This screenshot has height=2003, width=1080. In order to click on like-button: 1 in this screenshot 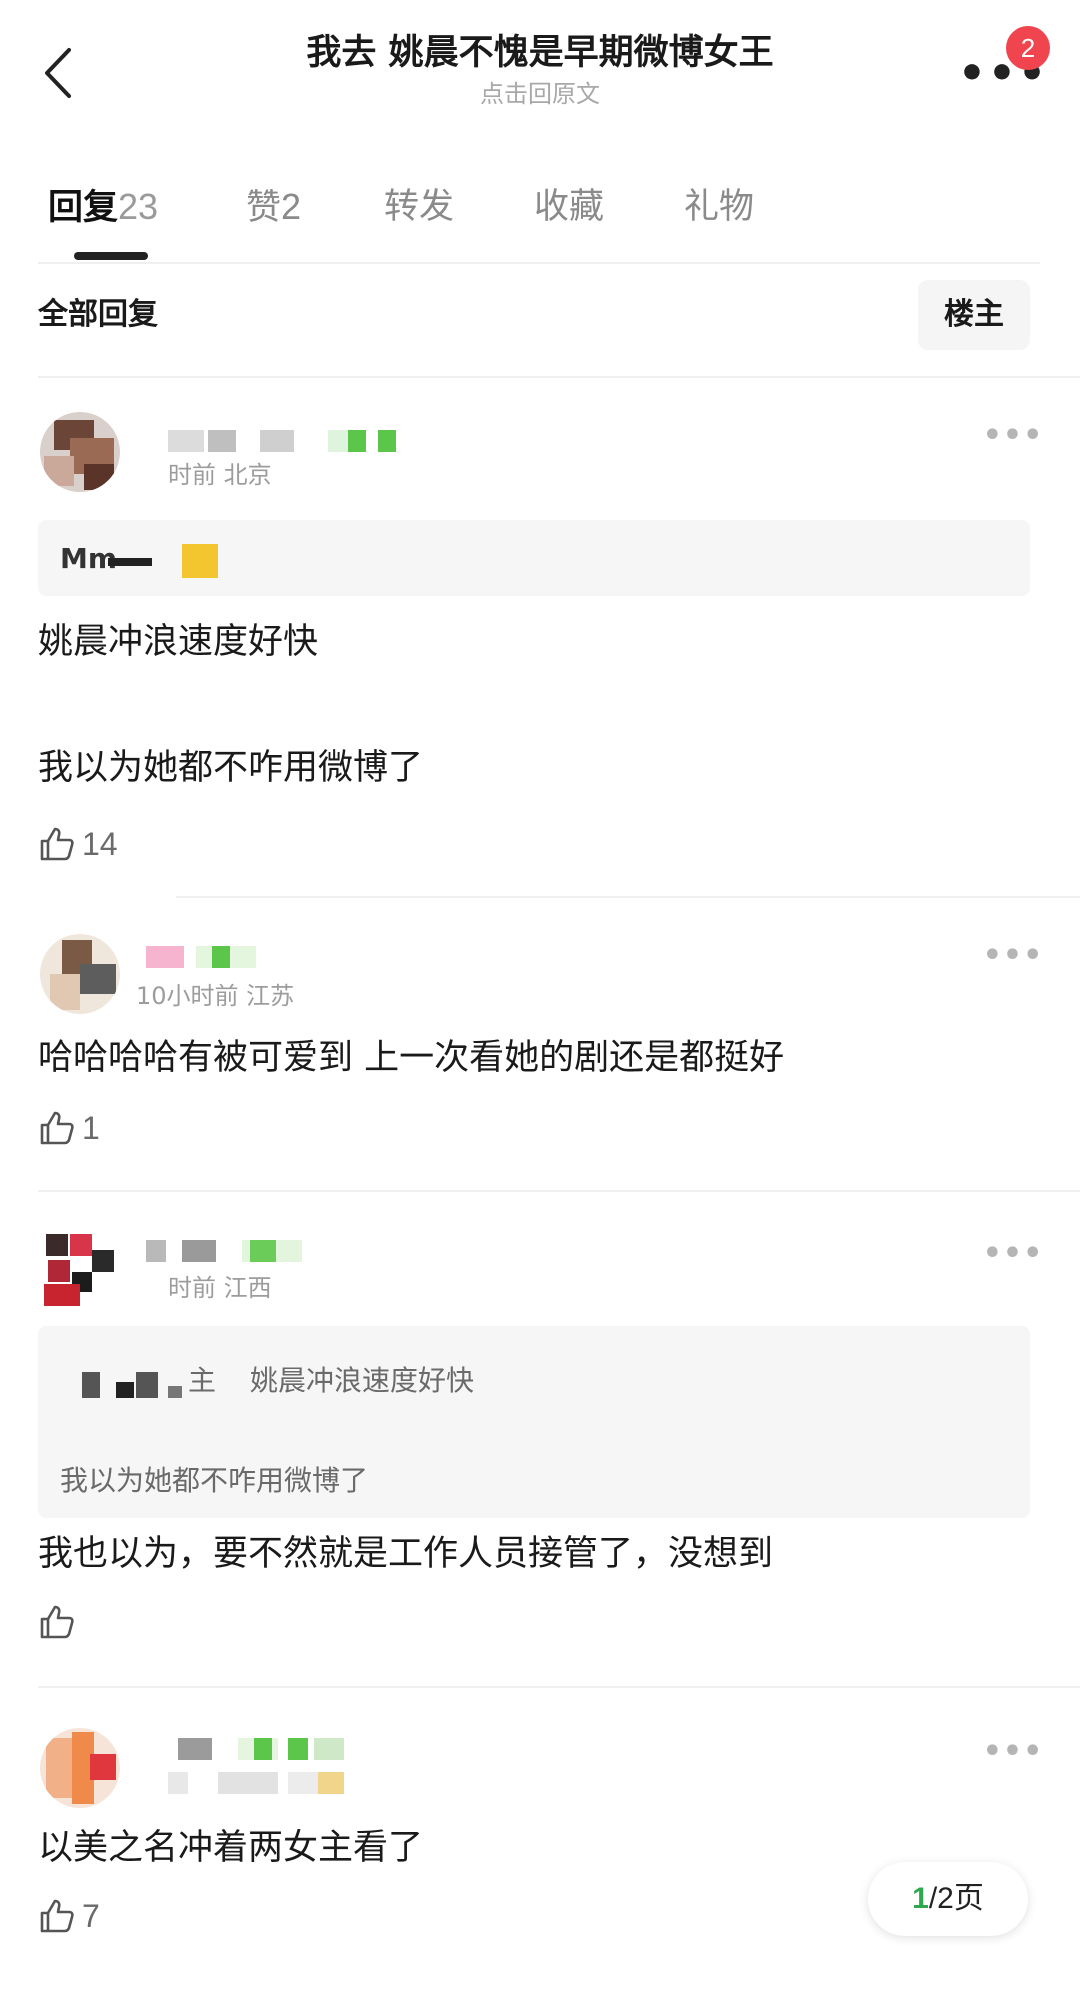, I will do `click(69, 1128)`.